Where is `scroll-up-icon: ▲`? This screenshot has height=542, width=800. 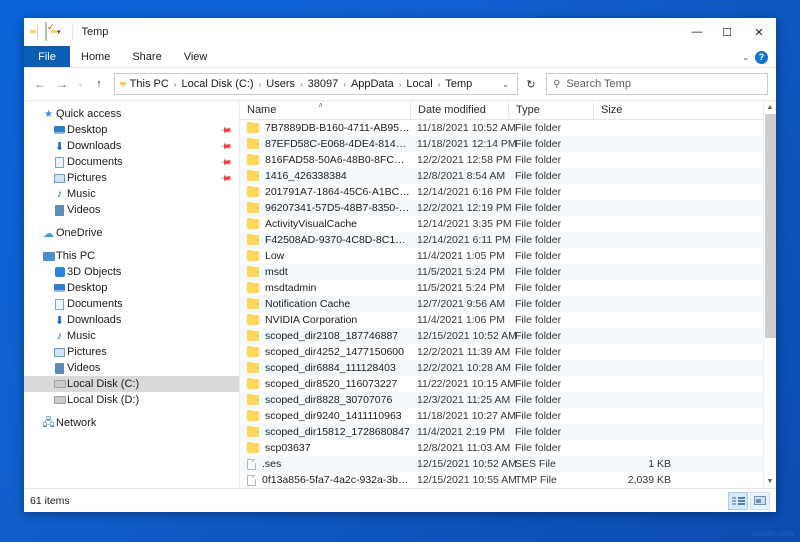 scroll-up-icon: ▲ is located at coordinates (770, 107).